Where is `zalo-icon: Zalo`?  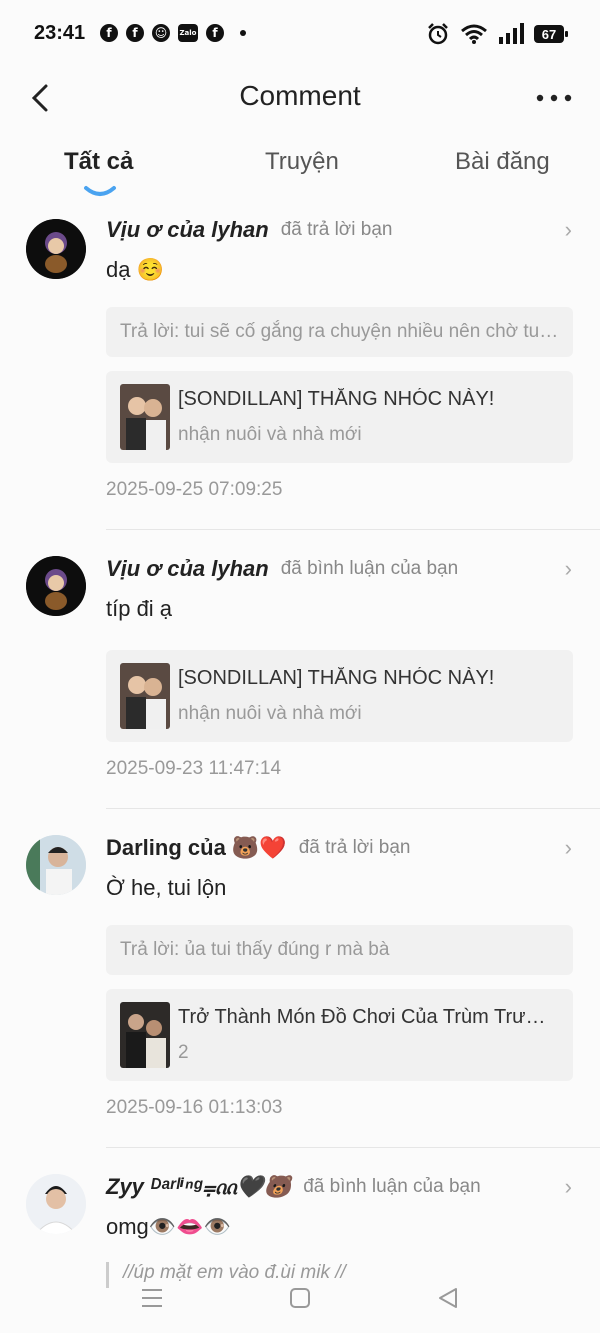
zalo-icon: Zalo is located at coordinates (188, 33).